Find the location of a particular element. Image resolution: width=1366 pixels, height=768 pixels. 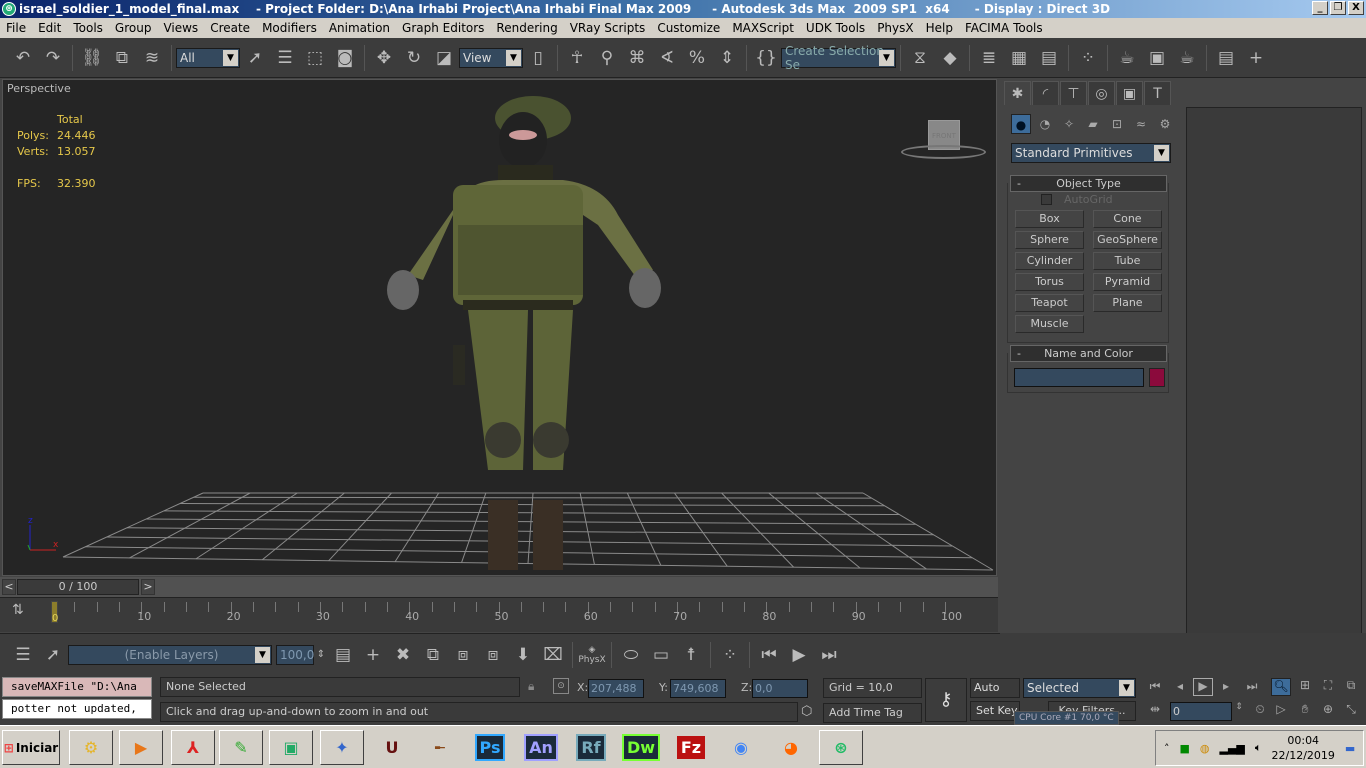

taskbar-app-unreal: U is located at coordinates (392, 747).